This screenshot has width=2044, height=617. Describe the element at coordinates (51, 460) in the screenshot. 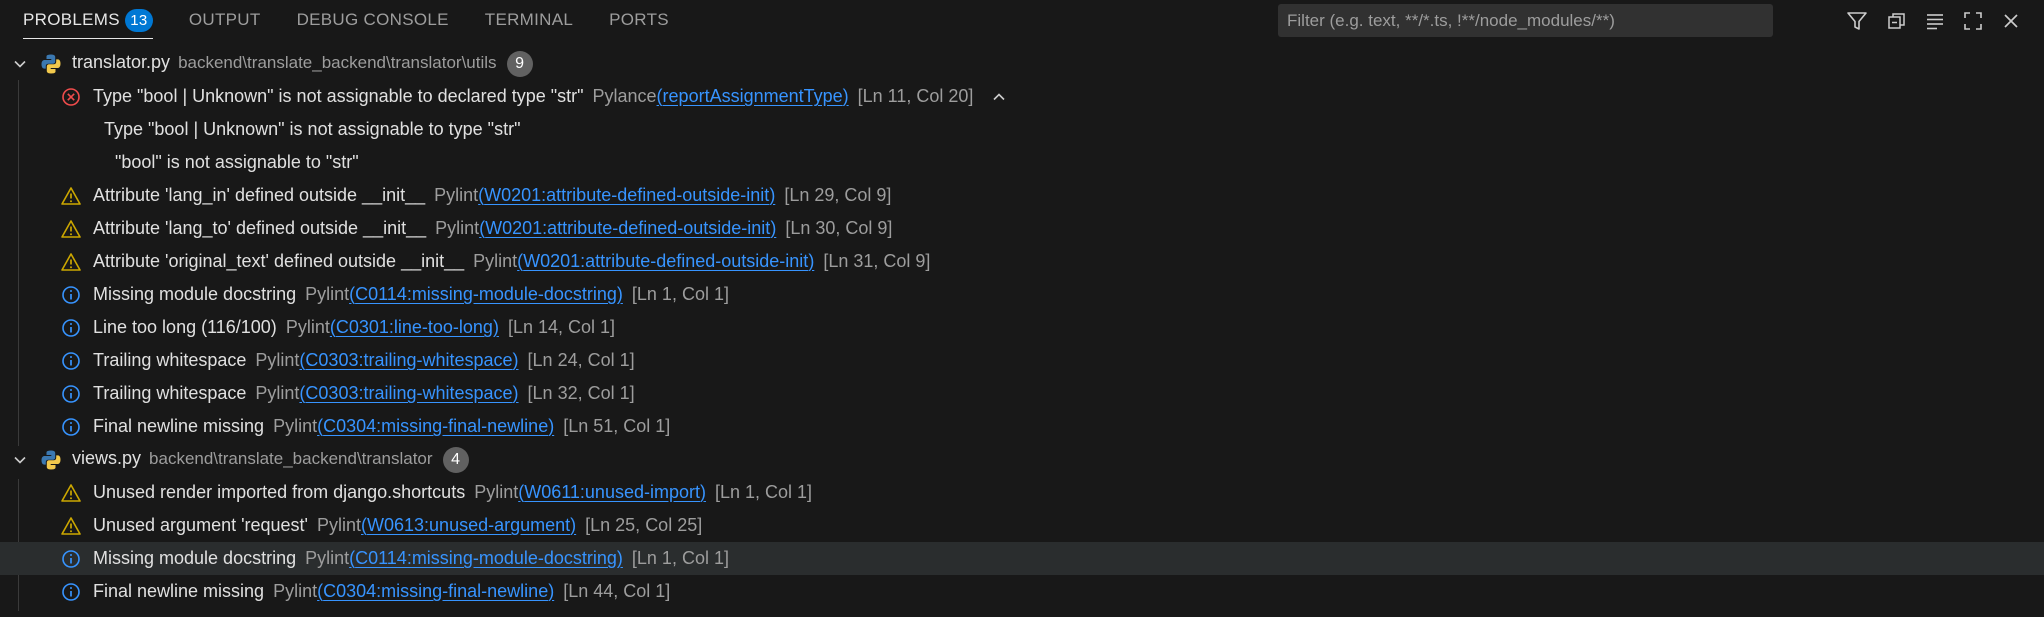

I see `python-file-icon` at that location.